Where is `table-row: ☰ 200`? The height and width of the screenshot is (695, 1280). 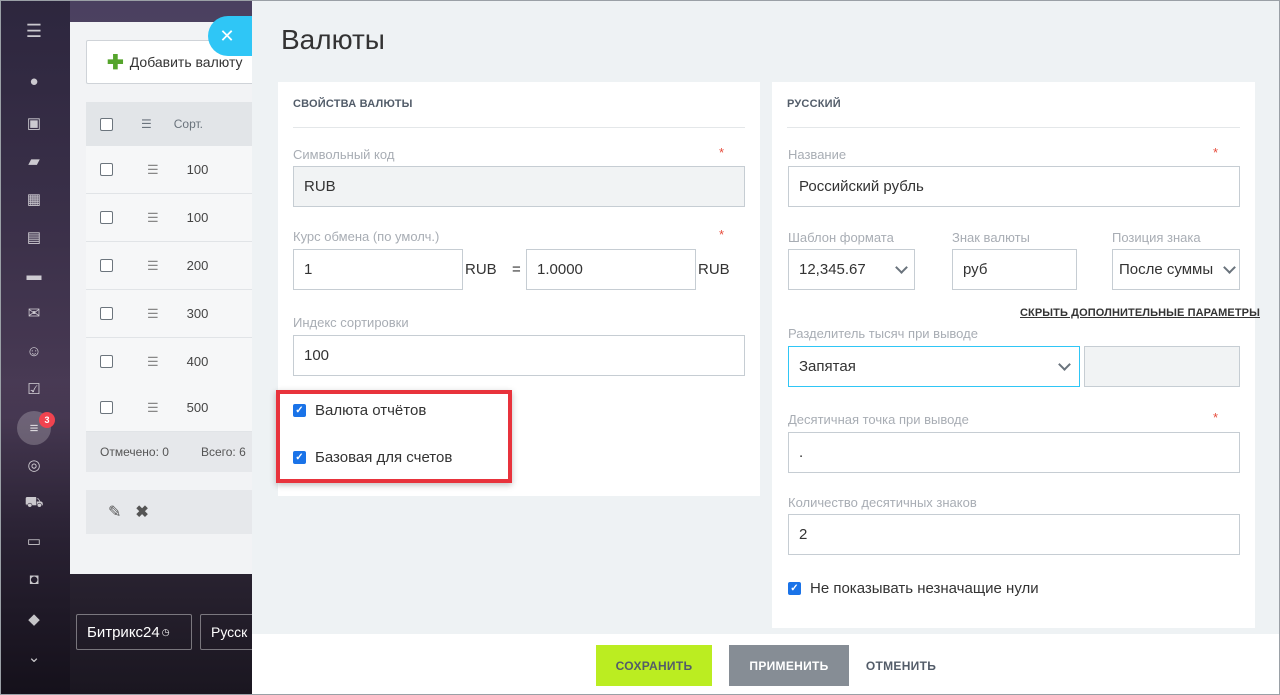 table-row: ☰ 200 is located at coordinates (181, 266).